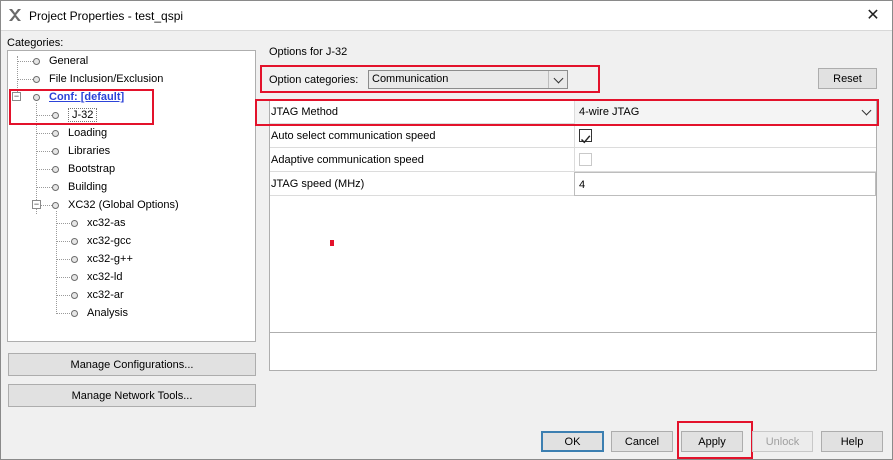 The height and width of the screenshot is (460, 893). Describe the element at coordinates (305, 112) in the screenshot. I see `jtag-method-label: JTAG Method` at that location.